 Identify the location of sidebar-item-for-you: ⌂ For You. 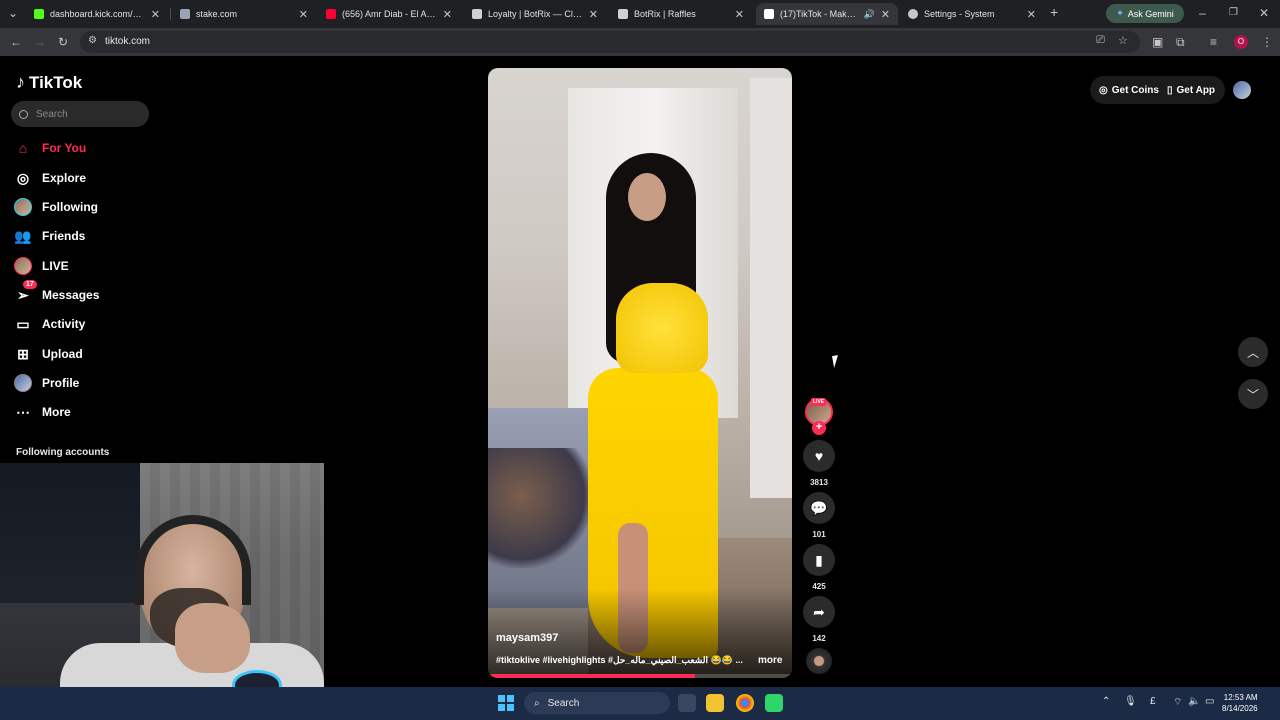
(50, 148).